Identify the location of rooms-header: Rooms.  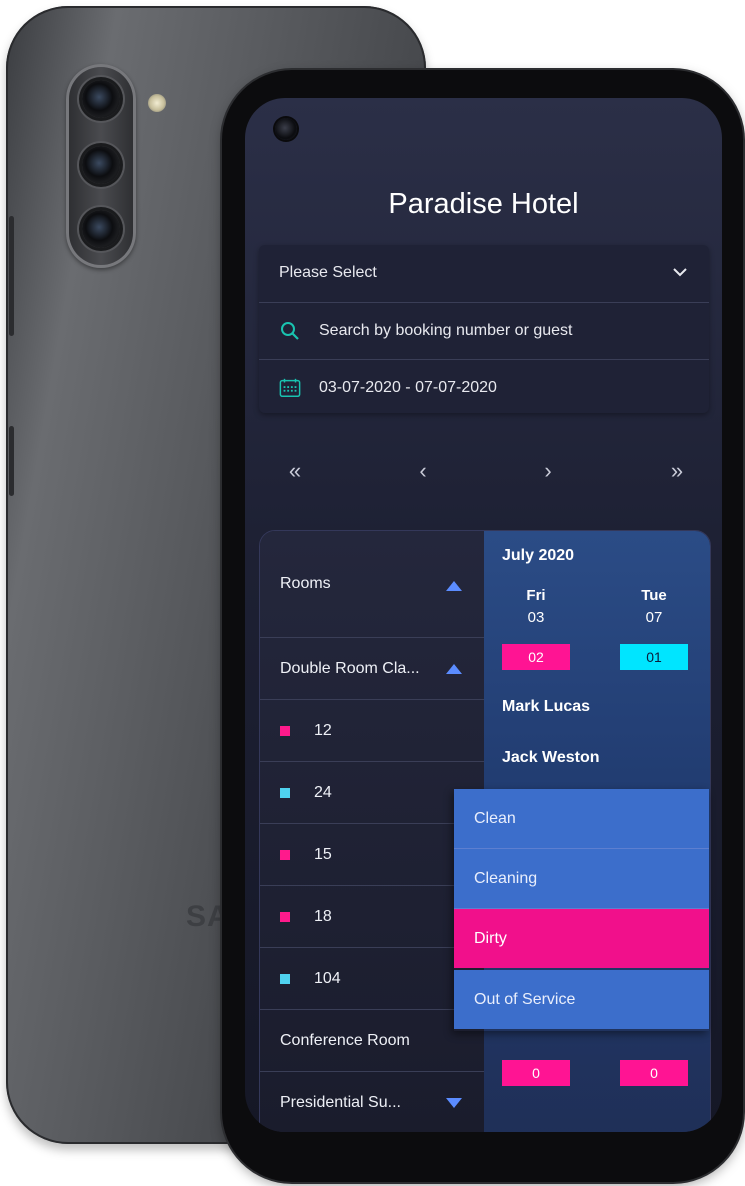
(372, 584).